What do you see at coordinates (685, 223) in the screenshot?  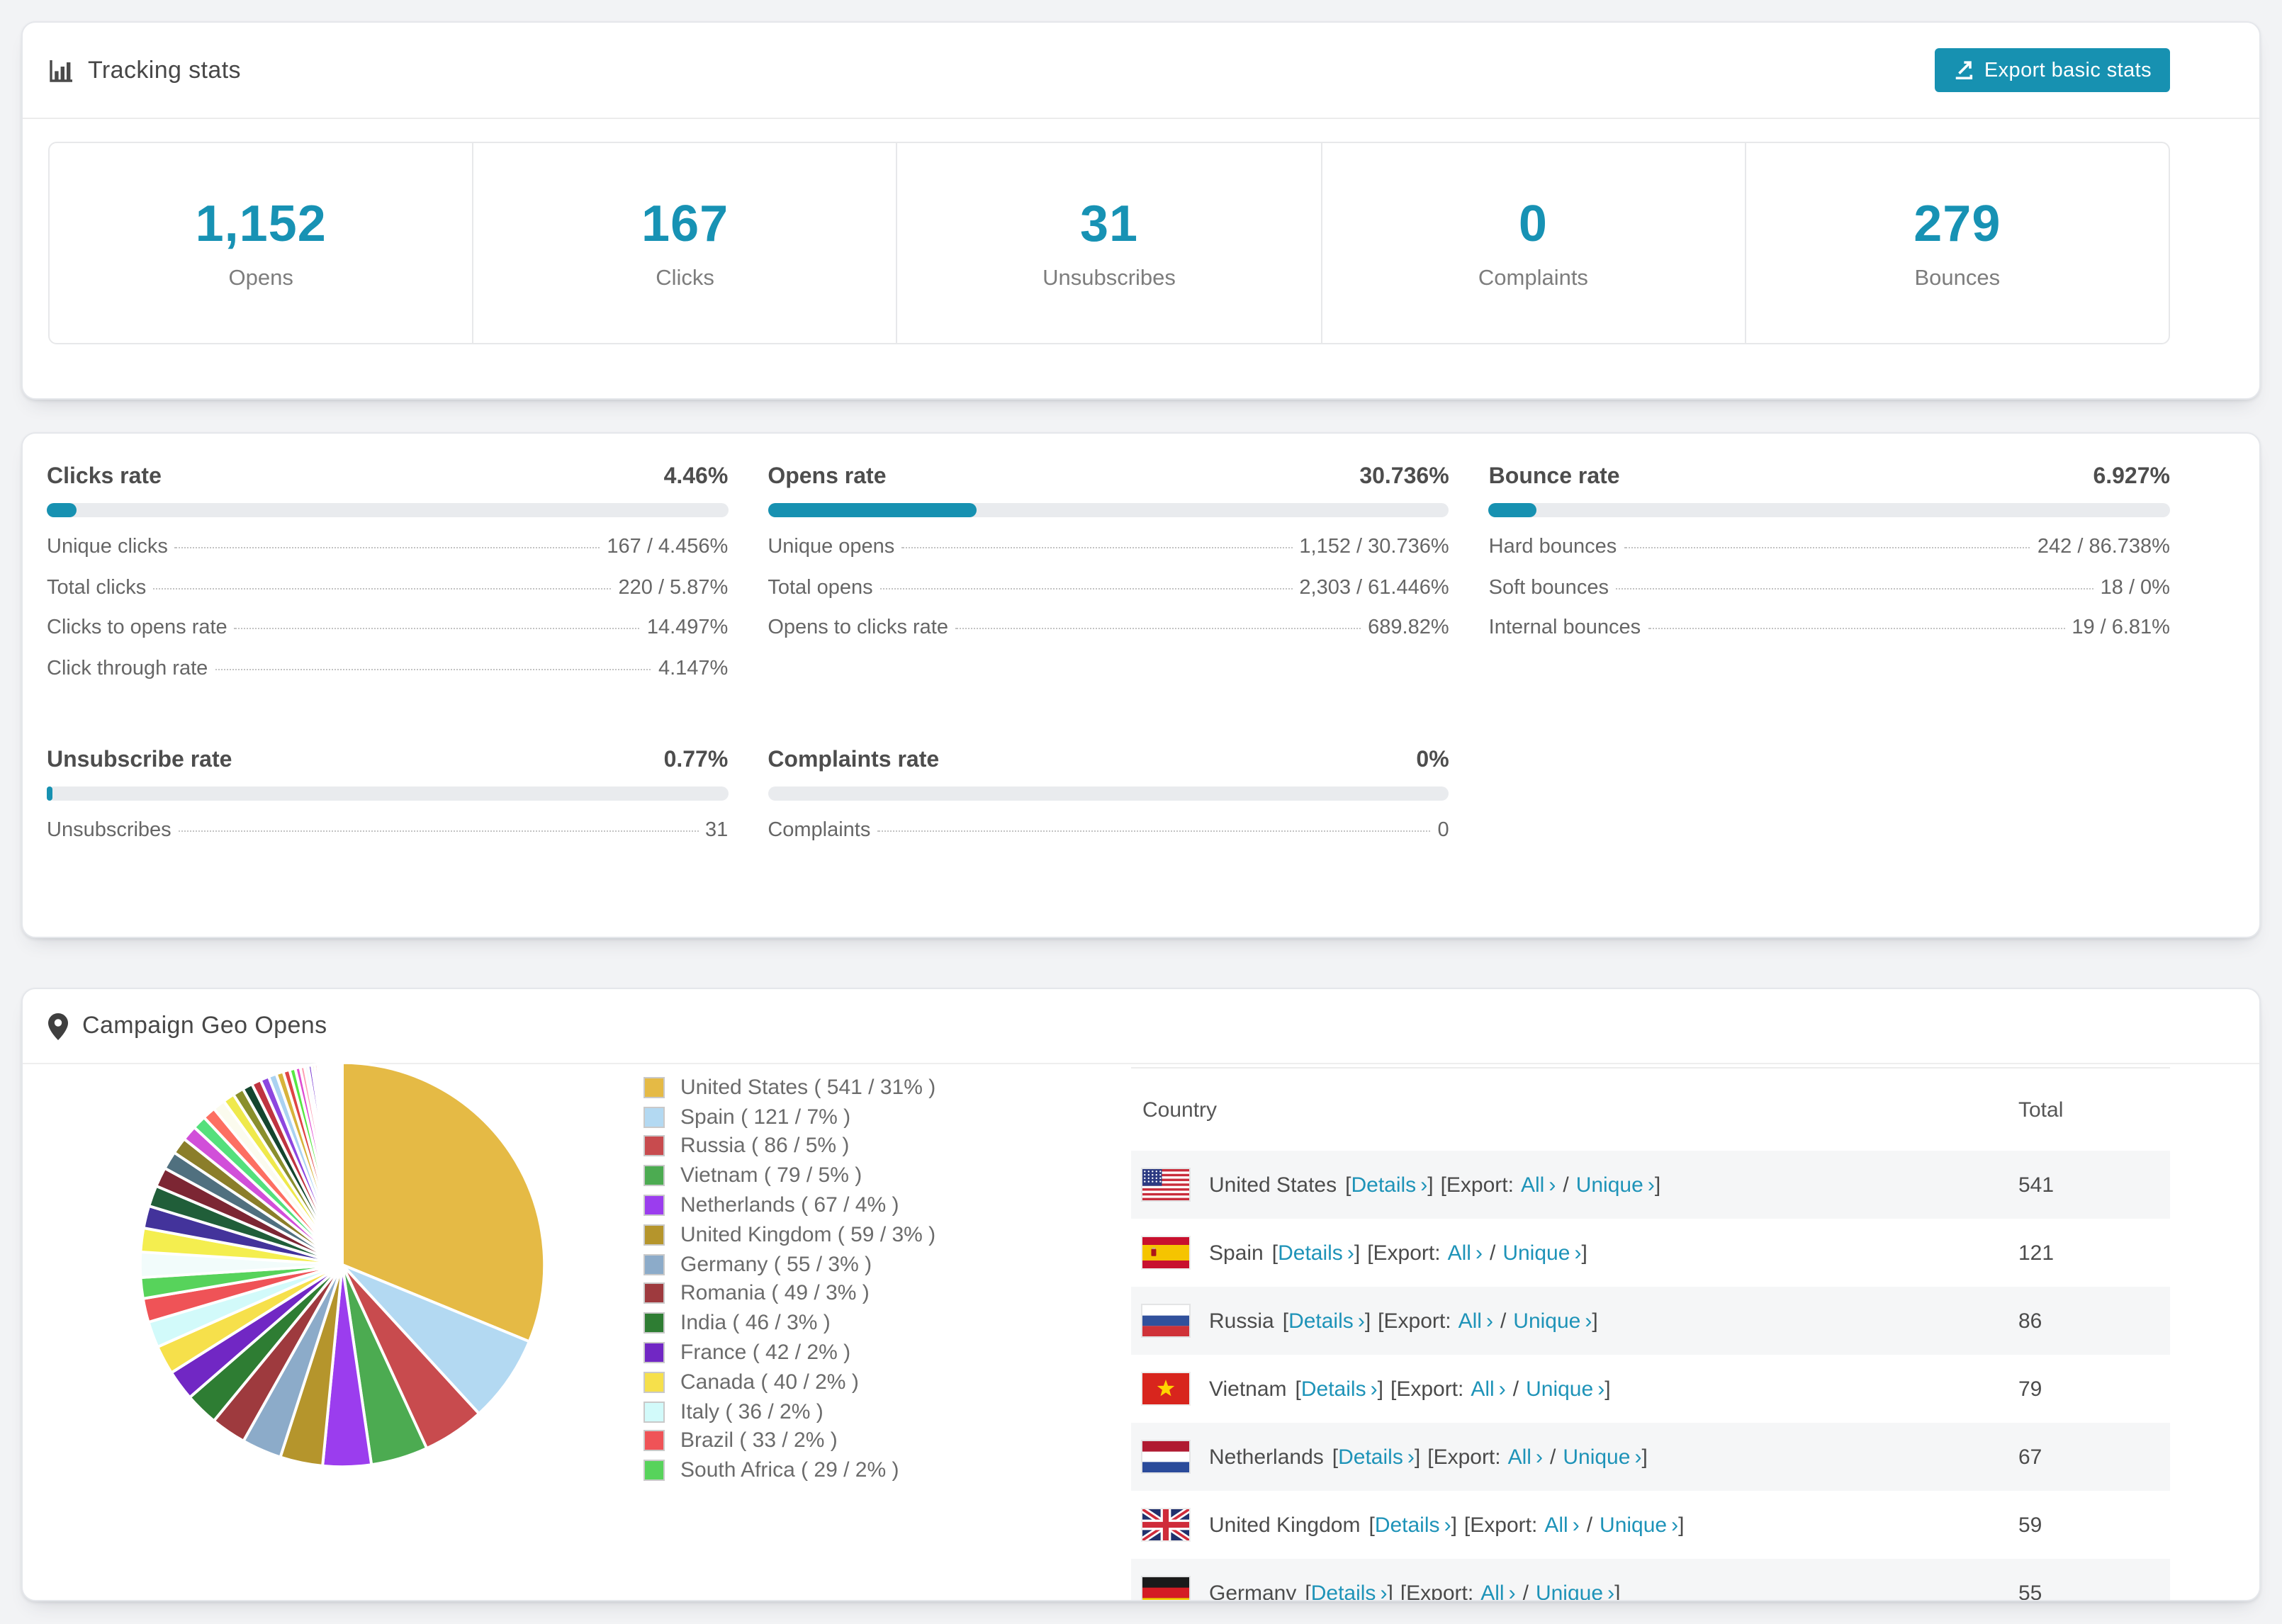 I see `stat-value: 167` at bounding box center [685, 223].